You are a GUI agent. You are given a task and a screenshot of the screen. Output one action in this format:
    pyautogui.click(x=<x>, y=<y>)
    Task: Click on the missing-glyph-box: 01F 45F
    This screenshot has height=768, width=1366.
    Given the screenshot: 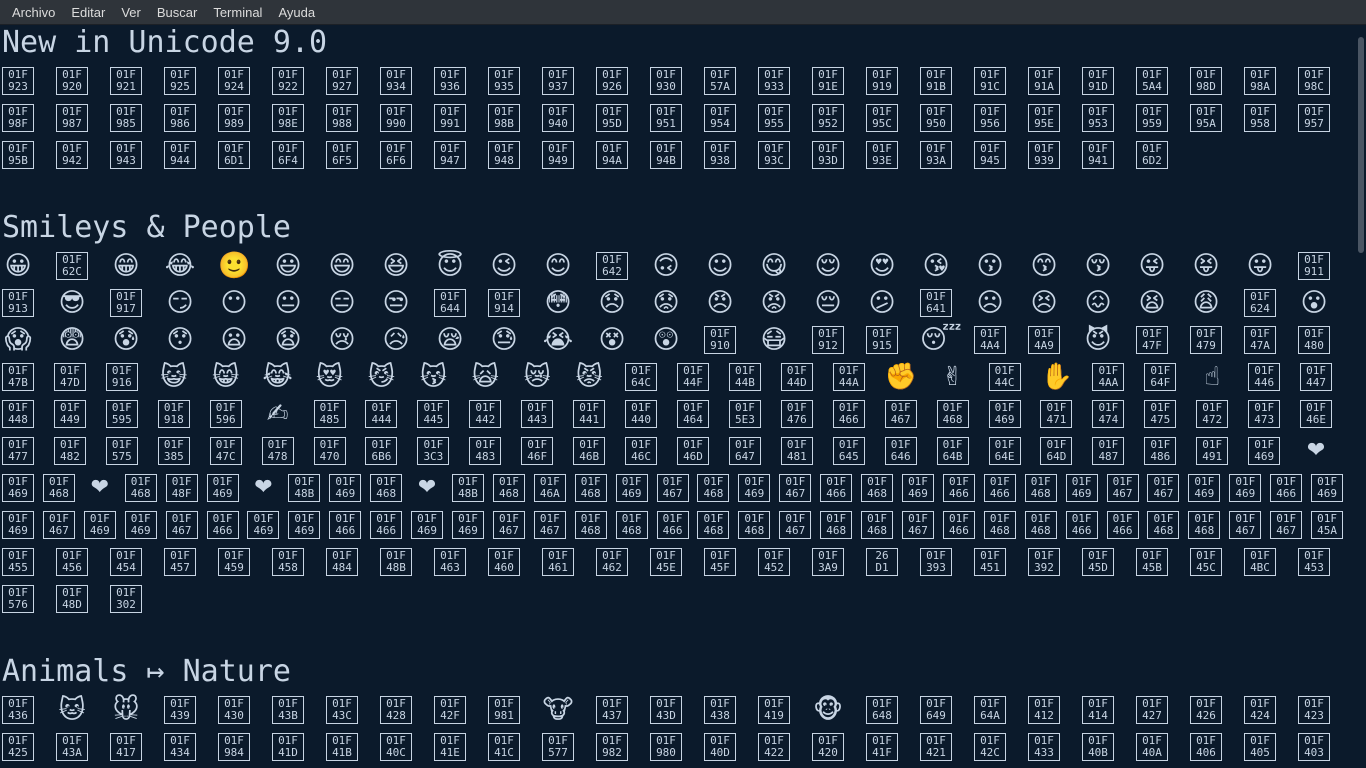 What is the action you would take?
    pyautogui.click(x=720, y=562)
    